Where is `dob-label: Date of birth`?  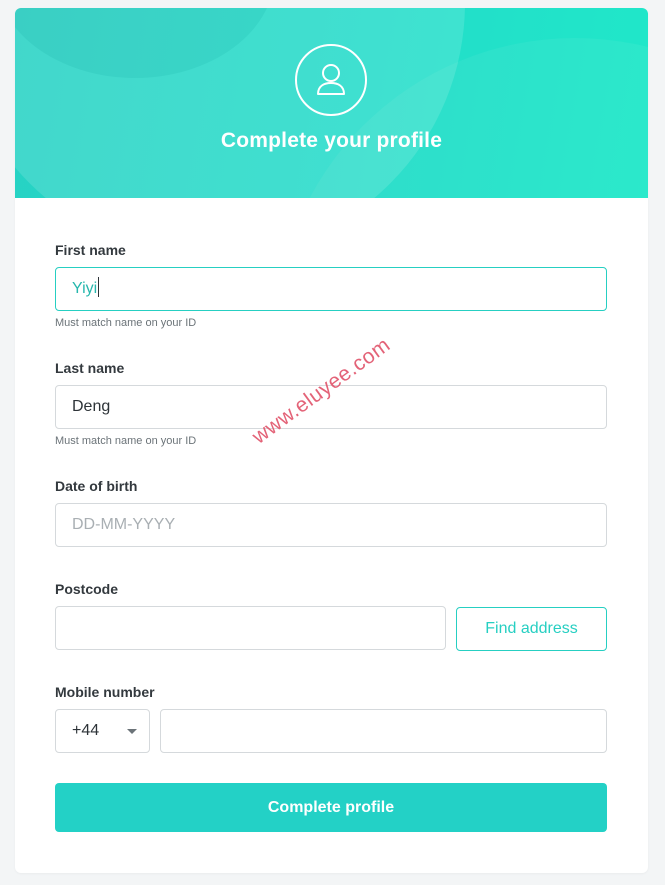 dob-label: Date of birth is located at coordinates (96, 486).